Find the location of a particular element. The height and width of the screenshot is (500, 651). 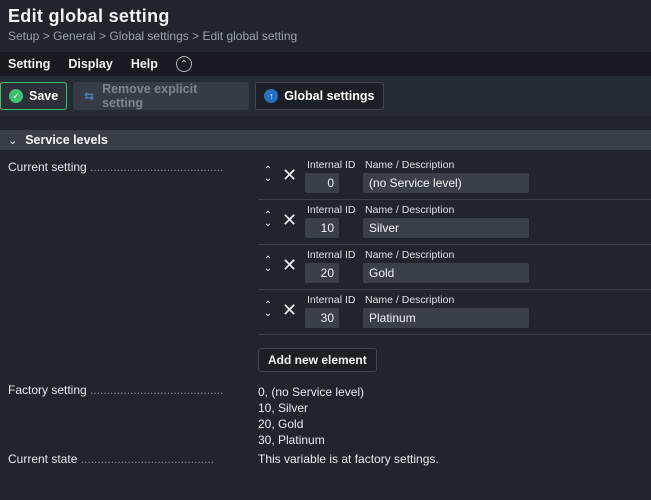

menu-help: Help is located at coordinates (144, 64).